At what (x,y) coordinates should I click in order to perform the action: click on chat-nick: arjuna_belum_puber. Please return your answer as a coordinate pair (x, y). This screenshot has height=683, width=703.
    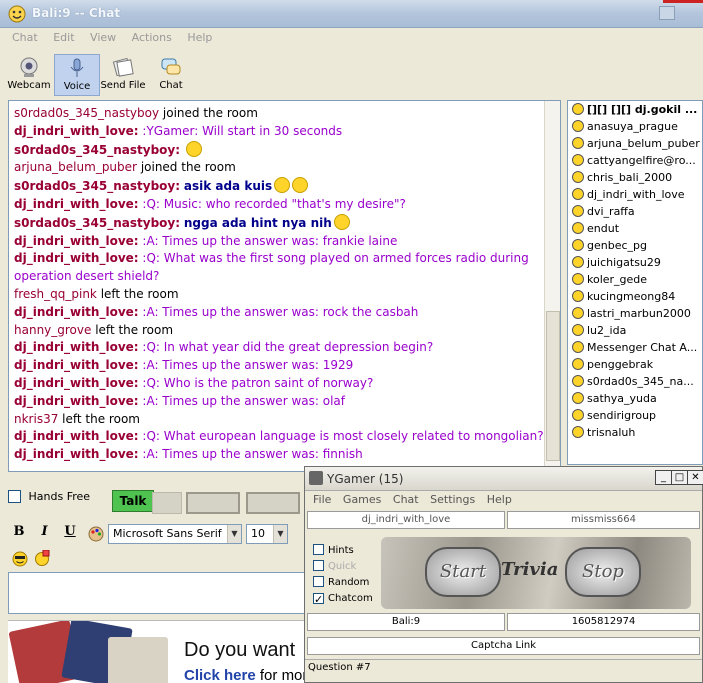
    Looking at the image, I should click on (75, 167).